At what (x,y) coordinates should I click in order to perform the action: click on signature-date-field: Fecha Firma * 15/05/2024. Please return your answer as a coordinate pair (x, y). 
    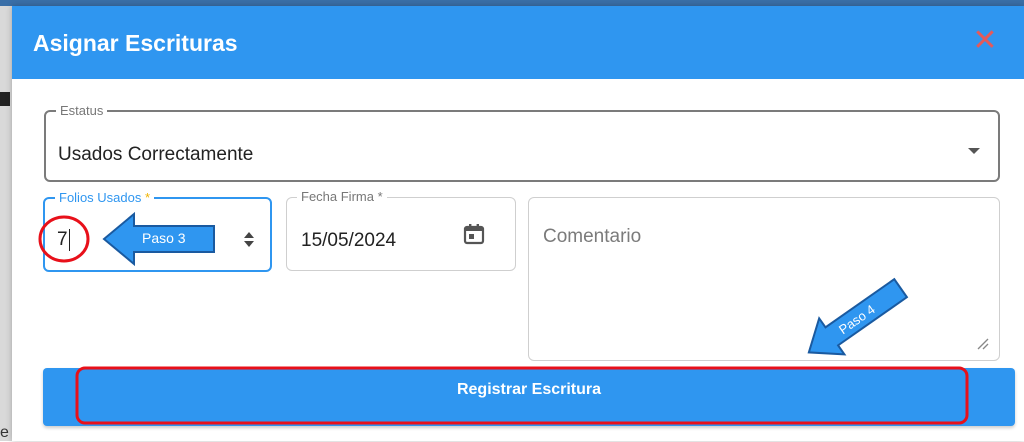
    Looking at the image, I should click on (401, 230).